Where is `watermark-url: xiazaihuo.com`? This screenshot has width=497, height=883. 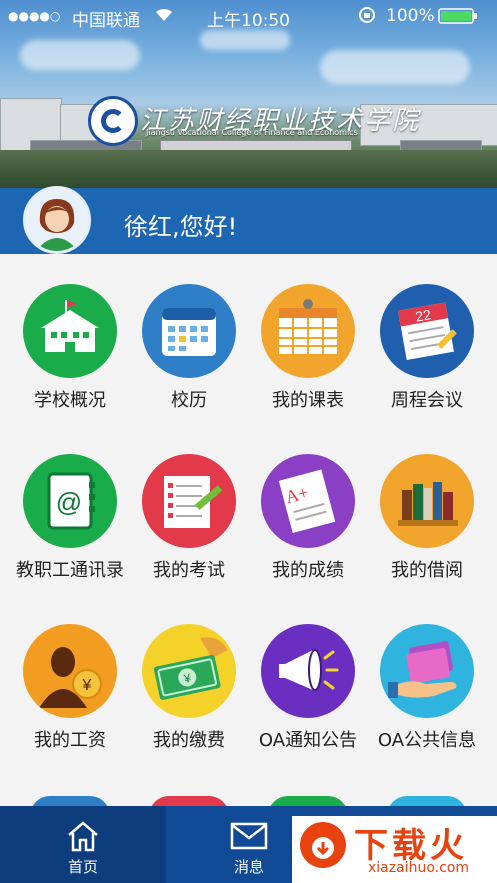
watermark-url: xiazaihuo.com is located at coordinates (418, 868).